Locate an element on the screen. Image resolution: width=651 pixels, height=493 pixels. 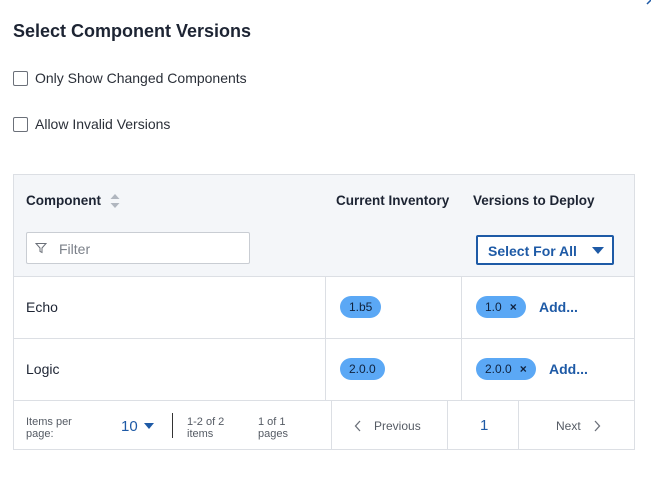
deploy-version-text: 1.0 is located at coordinates (493, 307).